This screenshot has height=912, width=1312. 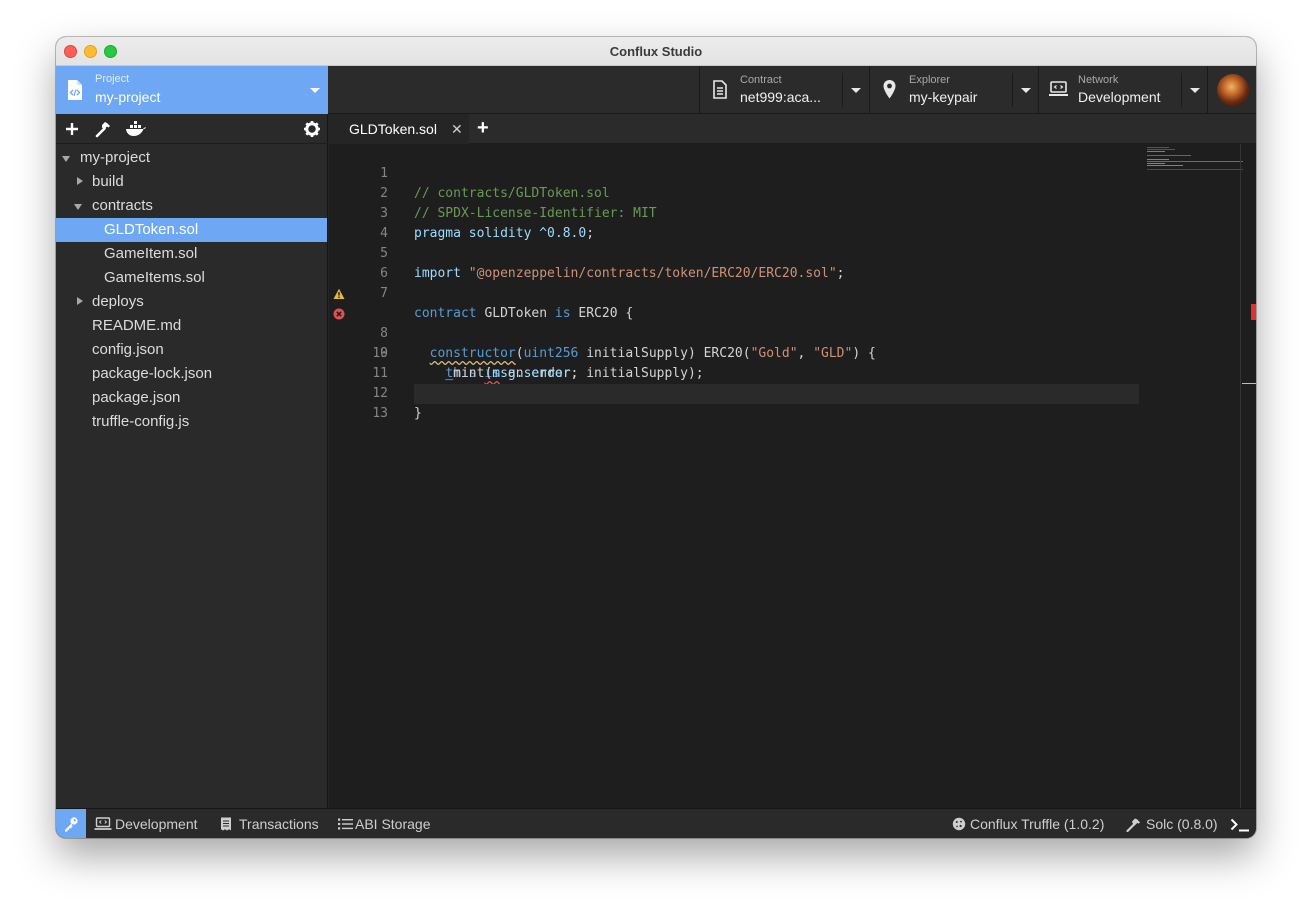 I want to click on key-icon, so click(x=71, y=824).